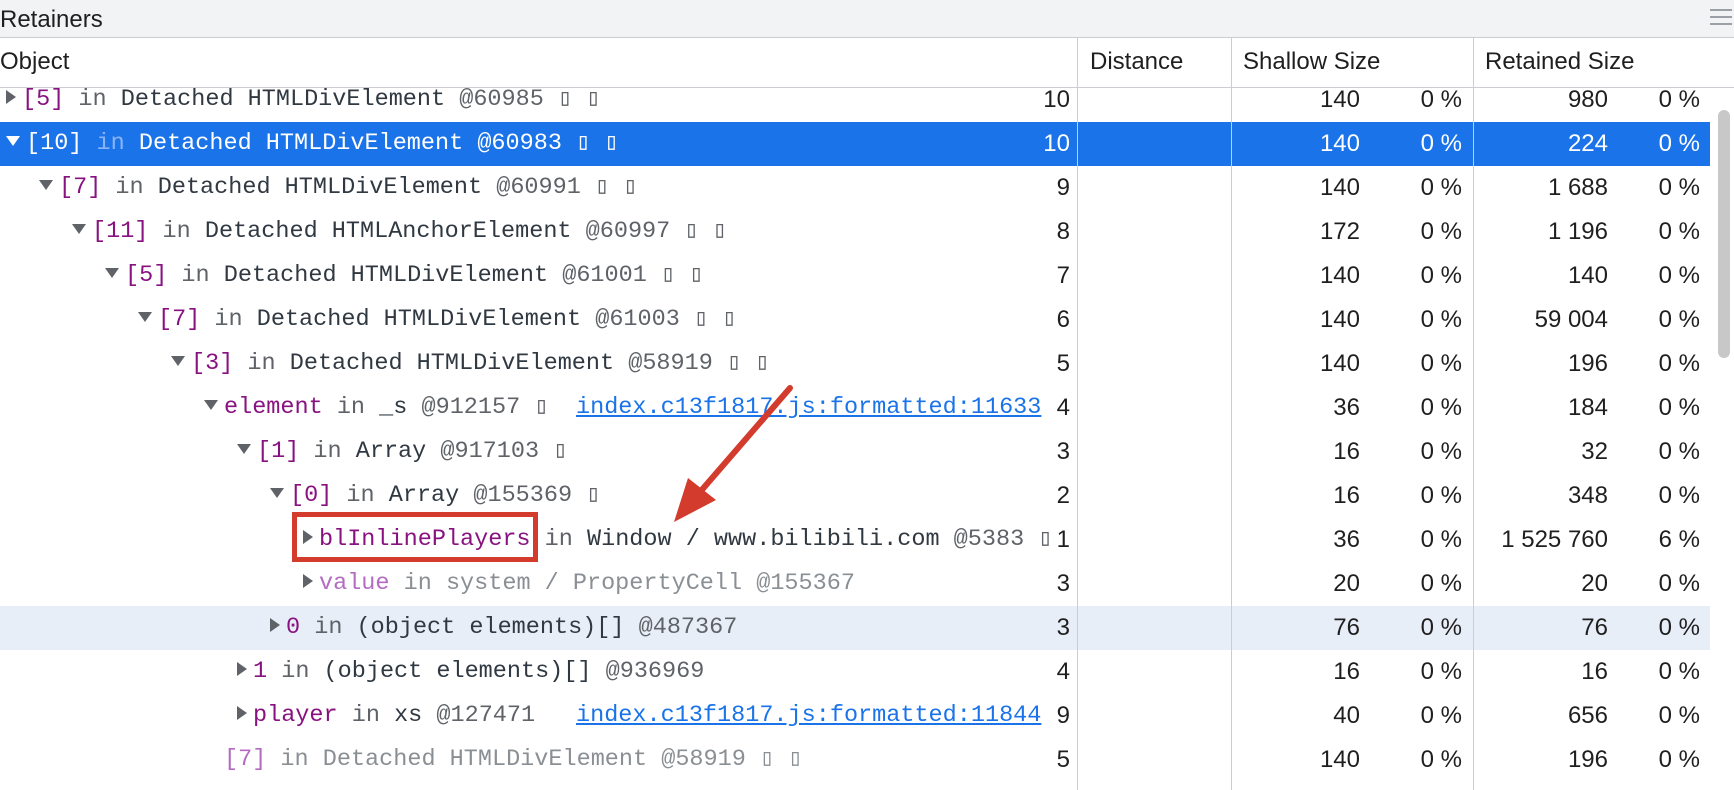 The height and width of the screenshot is (790, 1734). I want to click on distance-value: 9, so click(1063, 715).